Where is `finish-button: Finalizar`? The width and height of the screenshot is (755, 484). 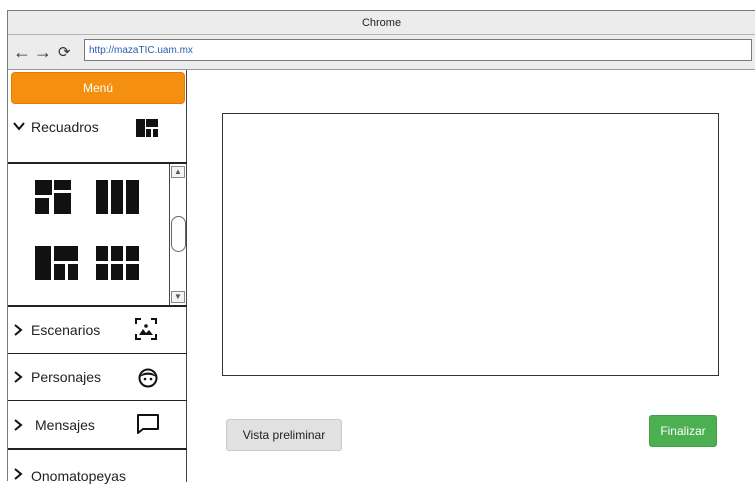
finish-button: Finalizar is located at coordinates (683, 431).